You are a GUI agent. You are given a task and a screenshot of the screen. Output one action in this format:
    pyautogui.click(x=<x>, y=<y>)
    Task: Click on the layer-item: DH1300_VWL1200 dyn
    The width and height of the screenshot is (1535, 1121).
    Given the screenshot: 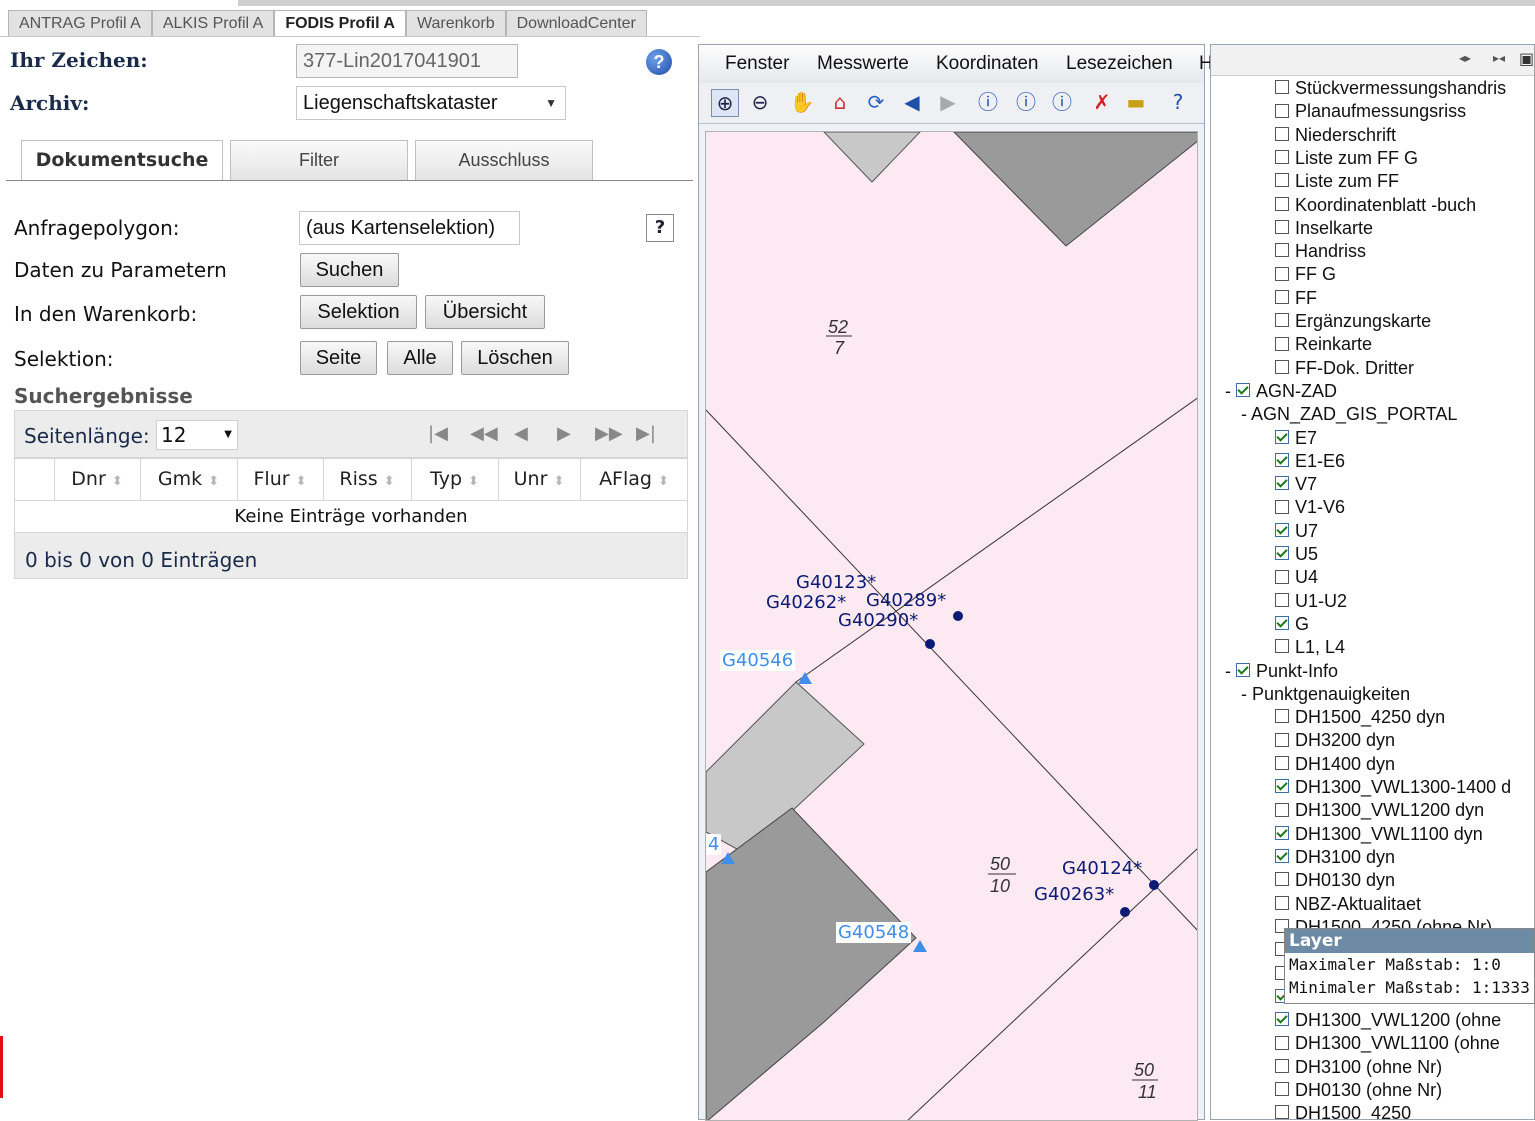 What is the action you would take?
    pyautogui.click(x=1379, y=810)
    